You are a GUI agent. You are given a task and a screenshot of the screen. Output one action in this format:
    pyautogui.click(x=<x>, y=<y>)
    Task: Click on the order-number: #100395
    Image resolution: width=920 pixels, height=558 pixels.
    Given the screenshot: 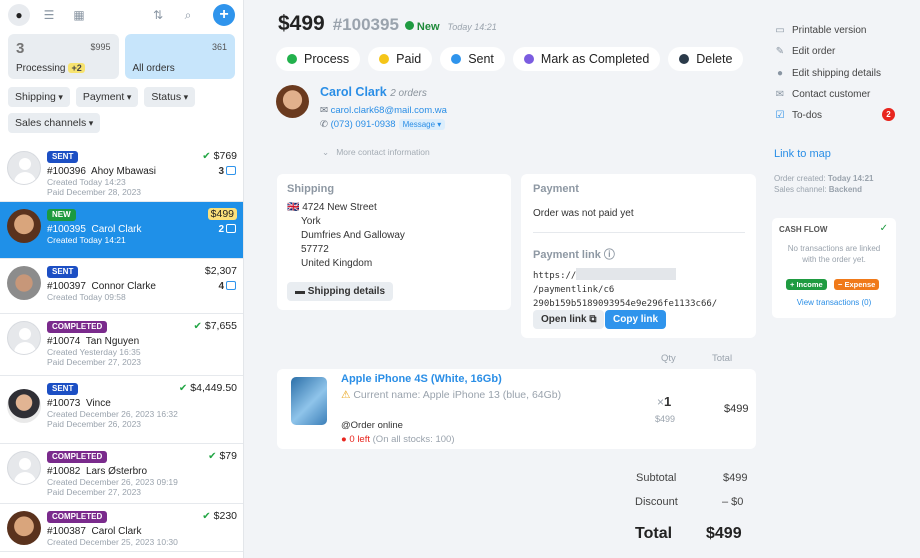 What is the action you would take?
    pyautogui.click(x=66, y=229)
    